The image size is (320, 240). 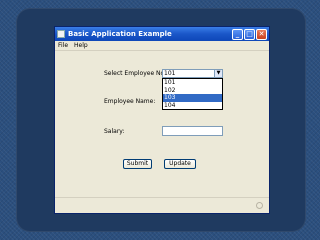 I want to click on menu-file: File, so click(x=63, y=45).